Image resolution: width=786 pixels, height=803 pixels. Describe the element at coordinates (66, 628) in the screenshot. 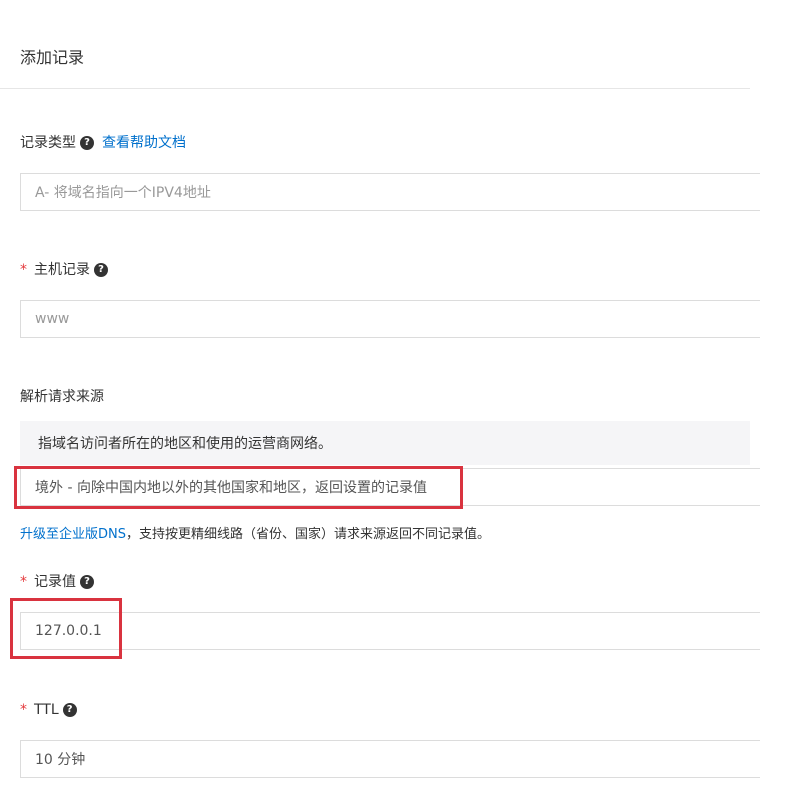

I see `highlight-box-record-value` at that location.